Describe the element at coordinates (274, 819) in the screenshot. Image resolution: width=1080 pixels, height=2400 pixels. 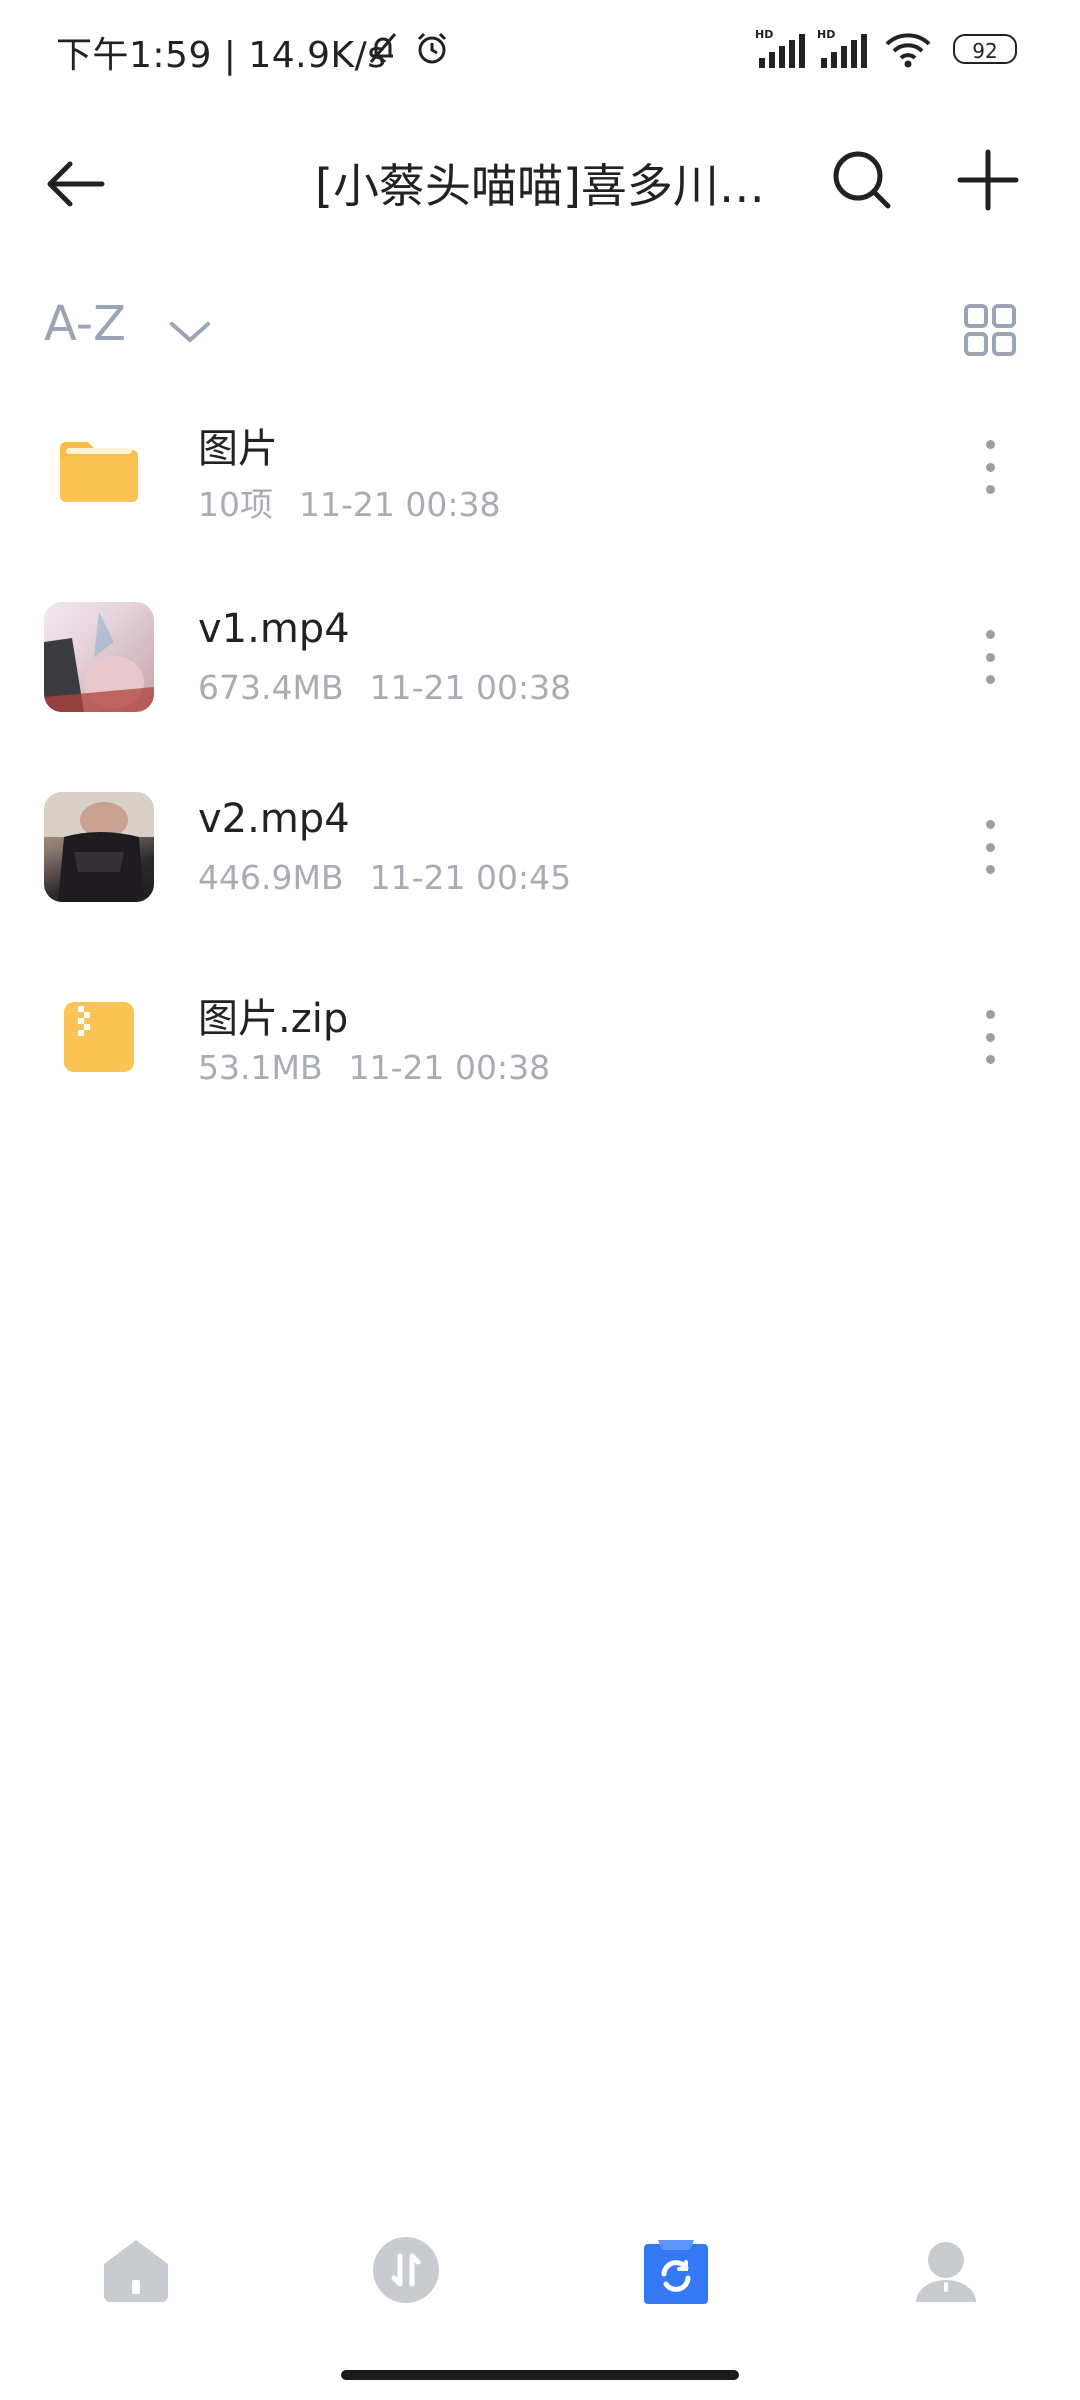
I see `file-name: v2.mp4` at that location.